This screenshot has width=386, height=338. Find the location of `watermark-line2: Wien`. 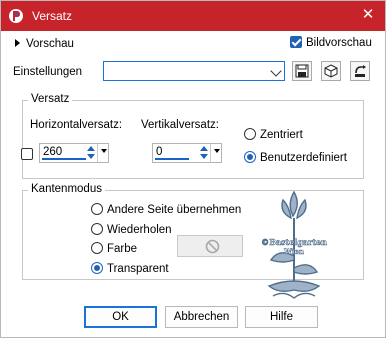

watermark-line2: Wien is located at coordinates (293, 251).